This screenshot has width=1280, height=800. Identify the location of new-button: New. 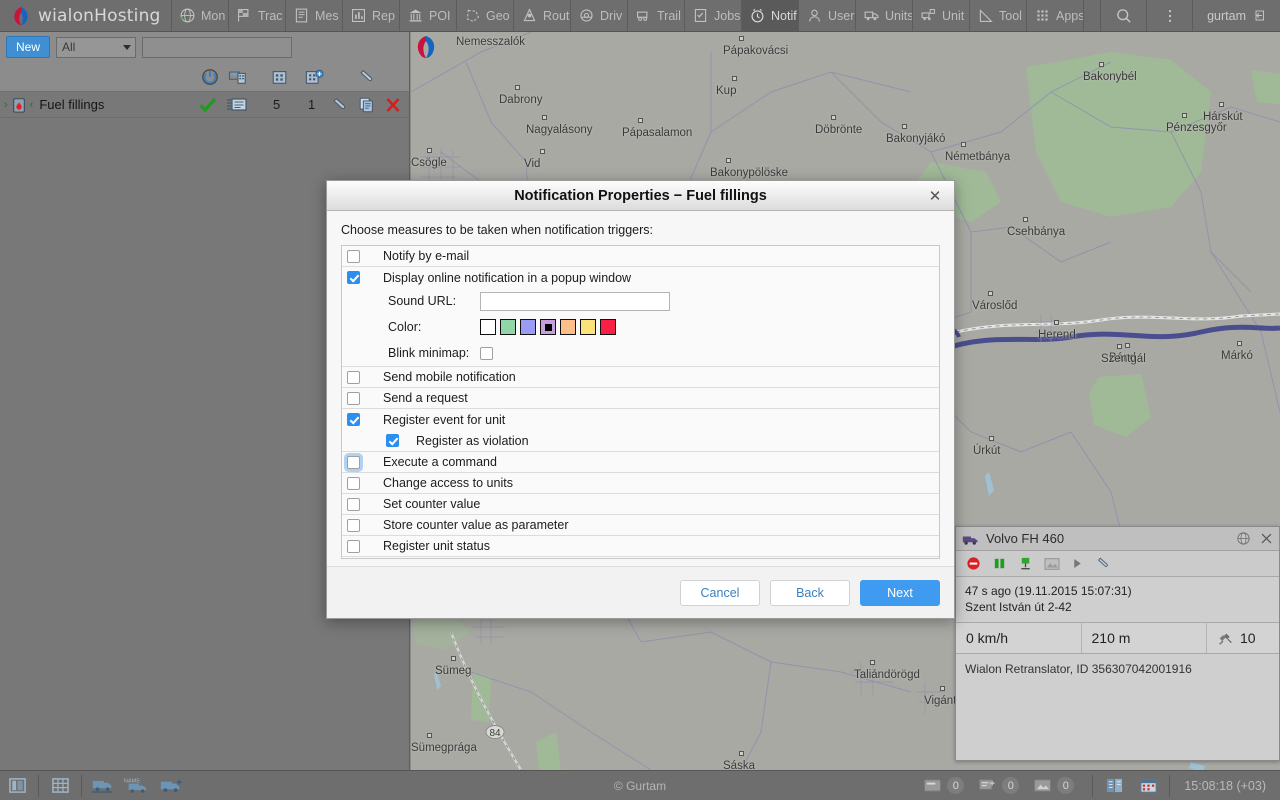
(28, 47).